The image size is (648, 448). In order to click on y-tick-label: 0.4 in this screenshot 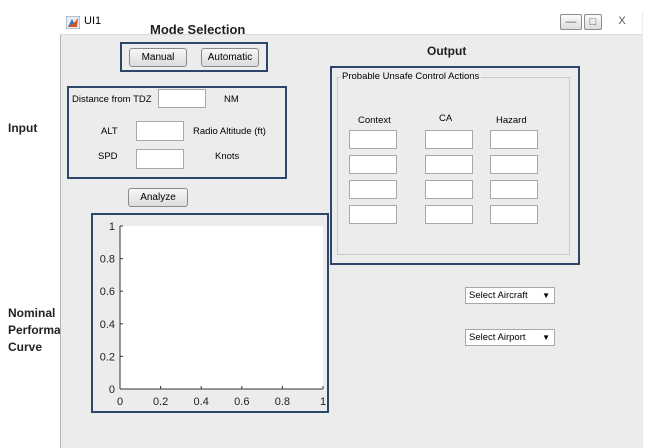, I will do `click(107, 325)`.